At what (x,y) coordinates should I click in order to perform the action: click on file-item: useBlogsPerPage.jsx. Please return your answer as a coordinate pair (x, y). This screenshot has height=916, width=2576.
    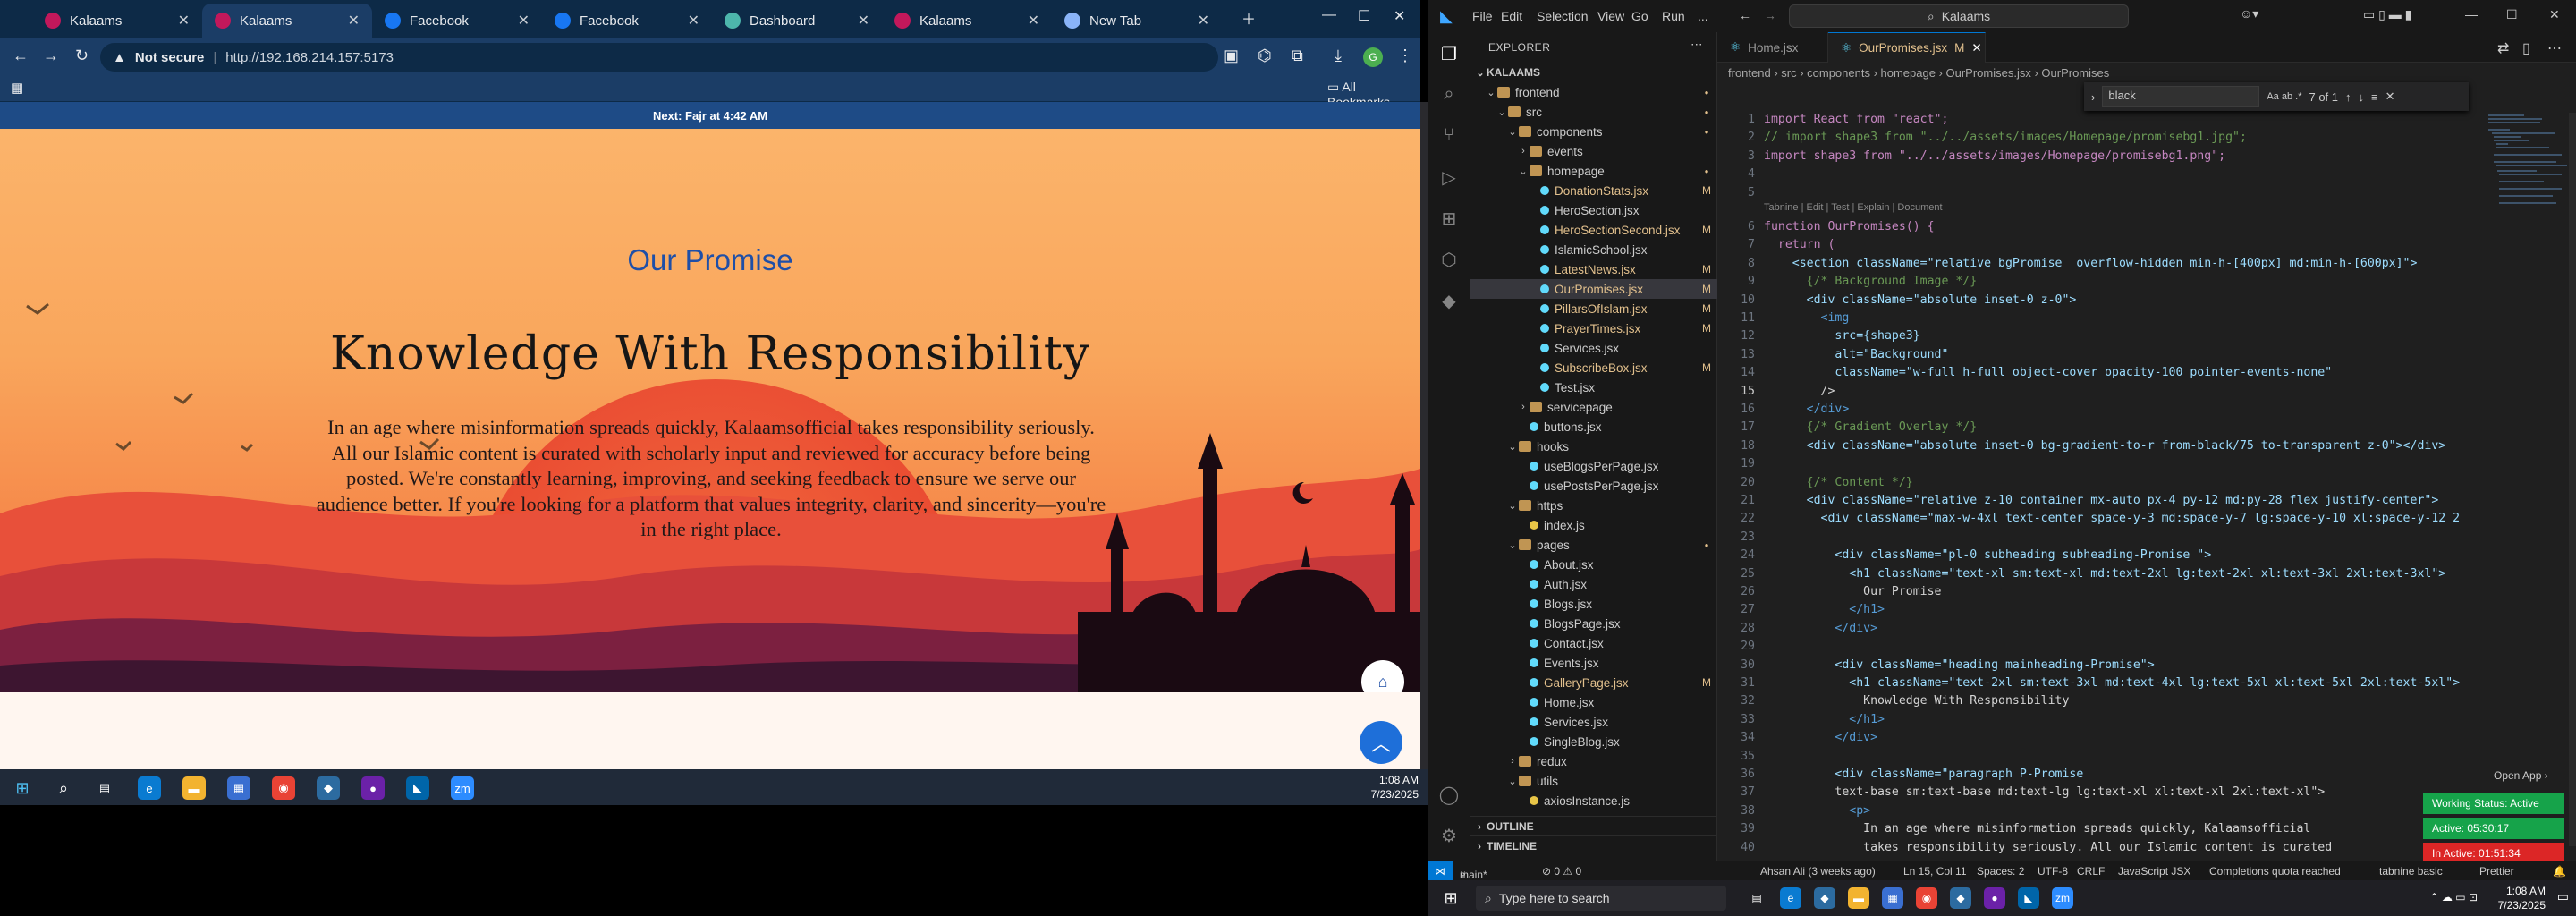
    Looking at the image, I should click on (1593, 466).